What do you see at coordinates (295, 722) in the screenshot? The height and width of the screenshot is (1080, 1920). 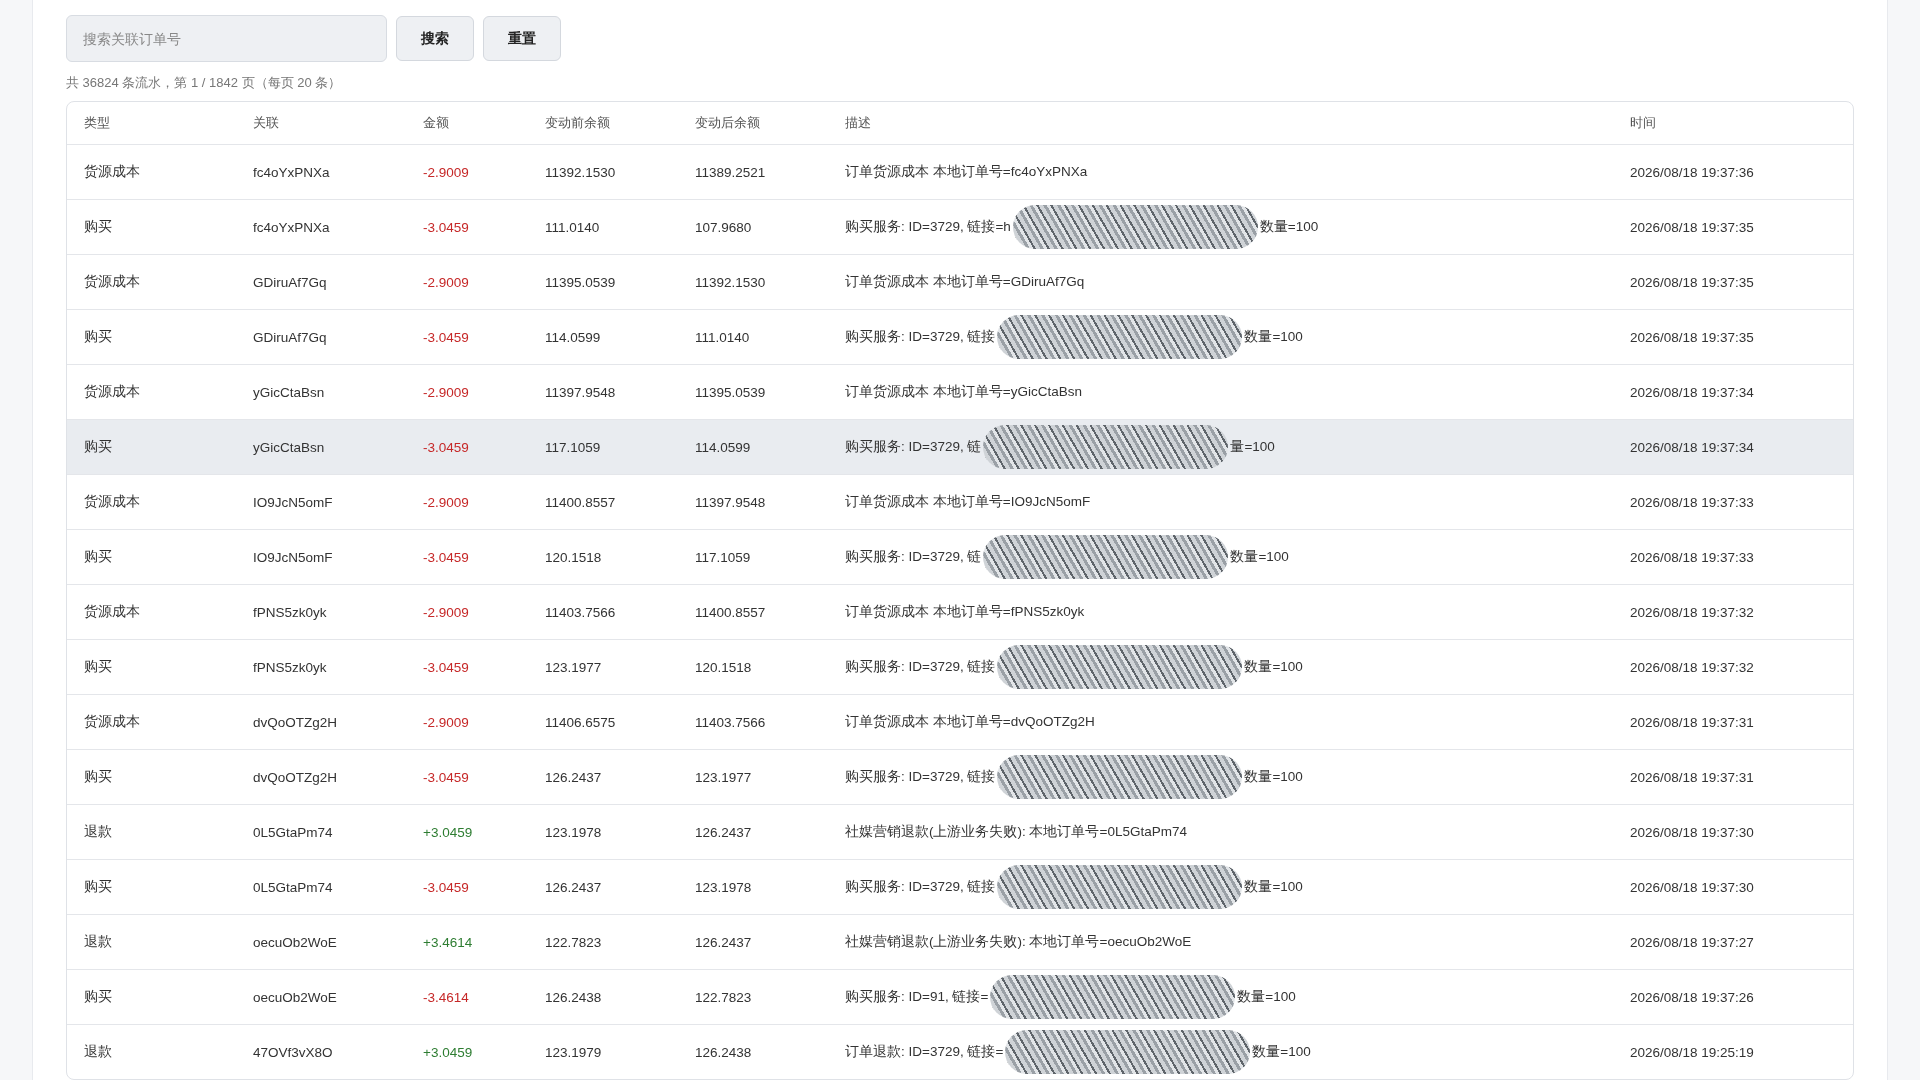 I see `table-cell-text: dvQoOTZg2H` at bounding box center [295, 722].